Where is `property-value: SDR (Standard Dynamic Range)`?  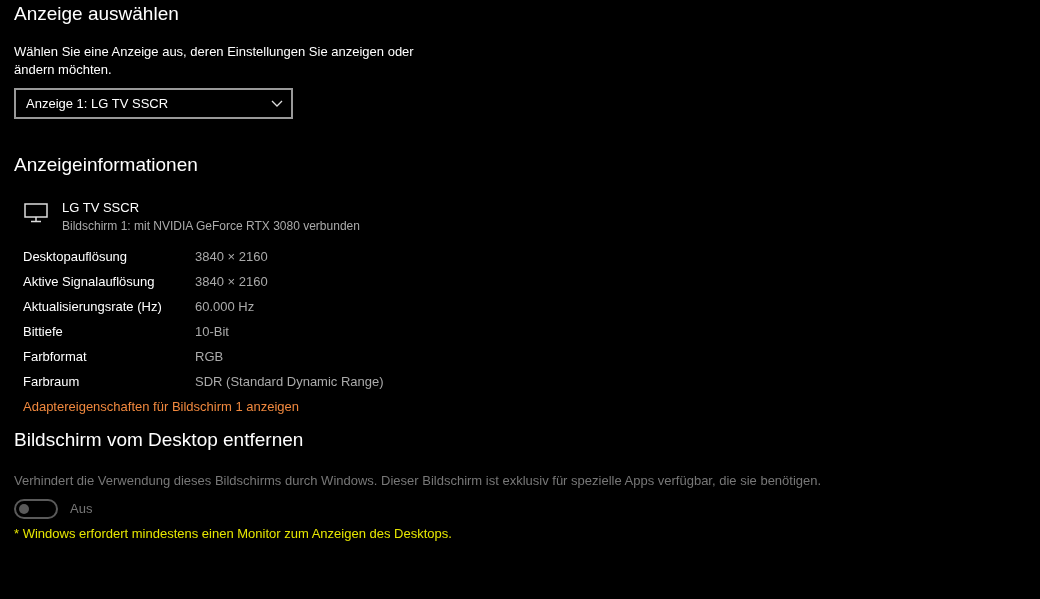
property-value: SDR (Standard Dynamic Range) is located at coordinates (289, 381).